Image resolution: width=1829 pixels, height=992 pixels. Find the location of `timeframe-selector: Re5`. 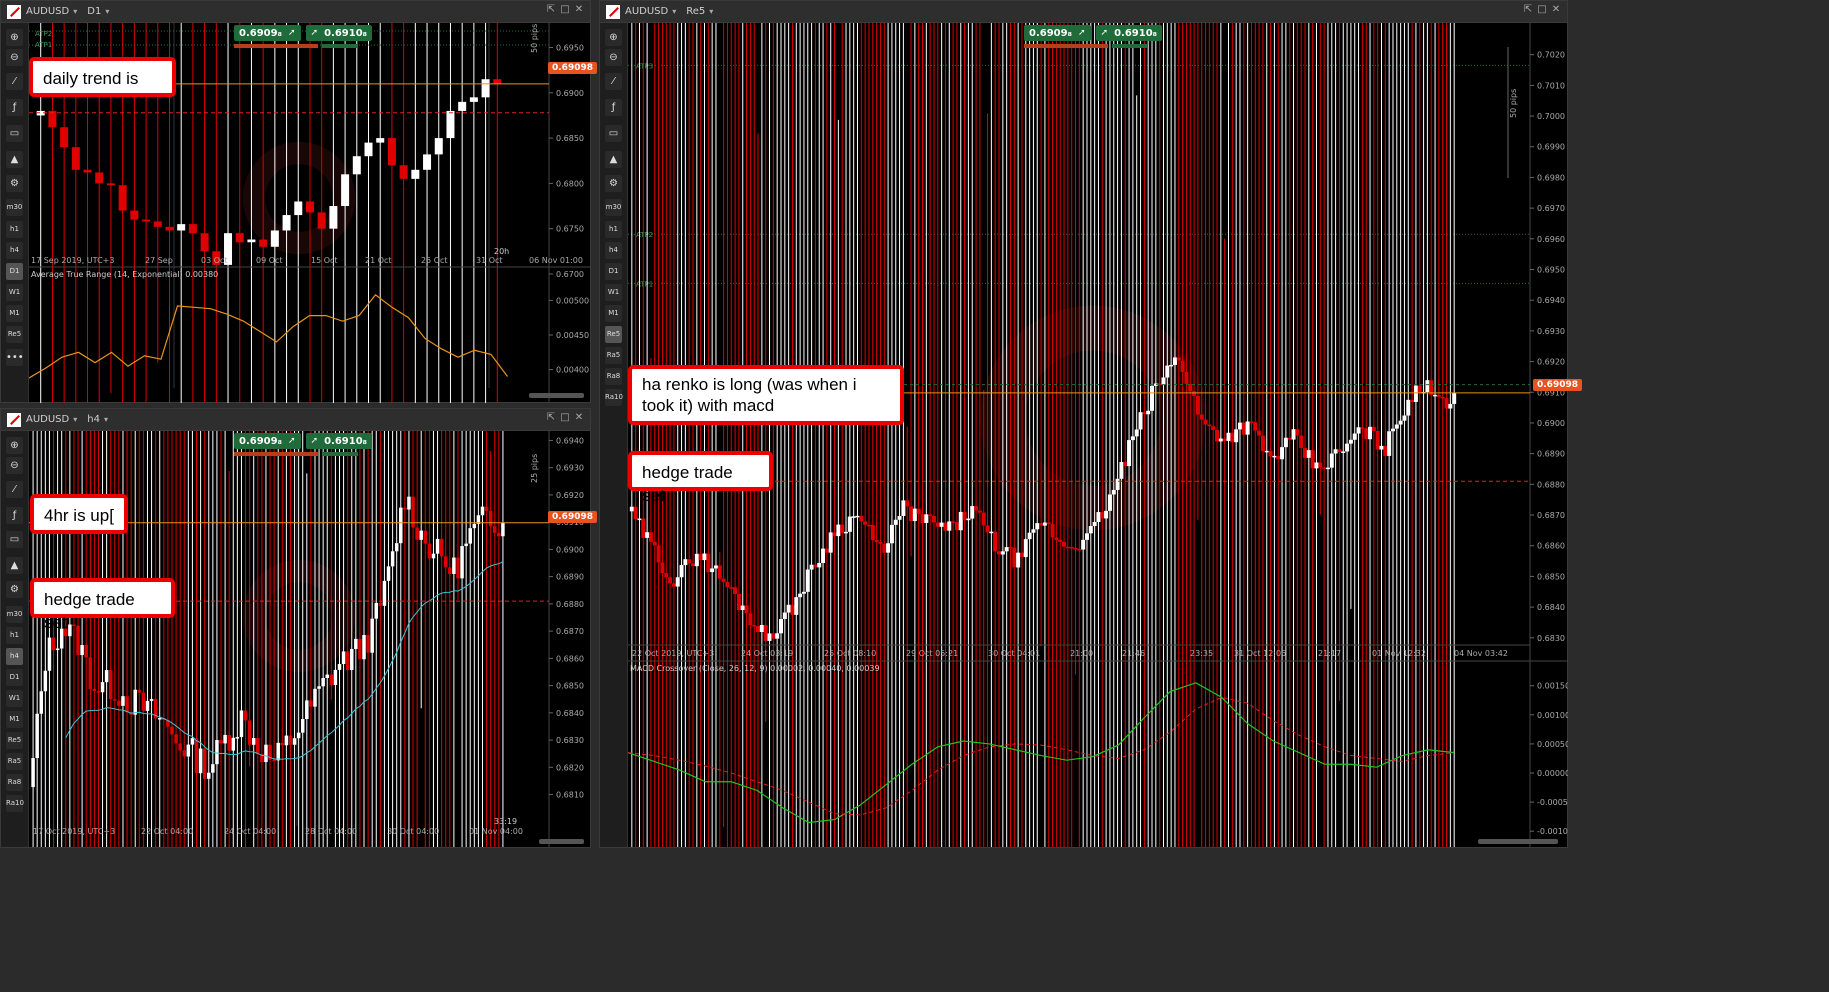

timeframe-selector: Re5 is located at coordinates (695, 11).